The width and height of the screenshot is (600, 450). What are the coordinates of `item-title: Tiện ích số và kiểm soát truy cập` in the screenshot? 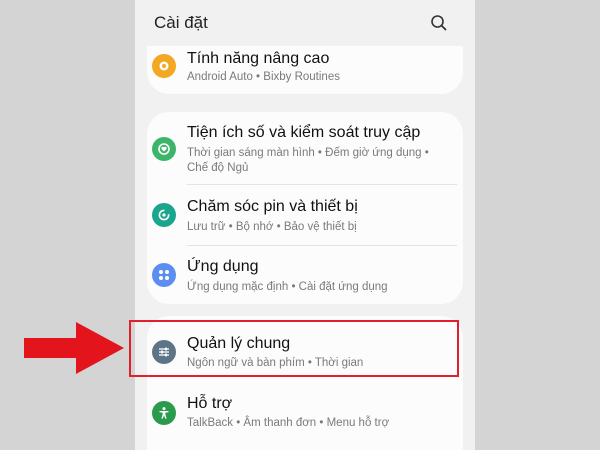 It's located at (304, 132).